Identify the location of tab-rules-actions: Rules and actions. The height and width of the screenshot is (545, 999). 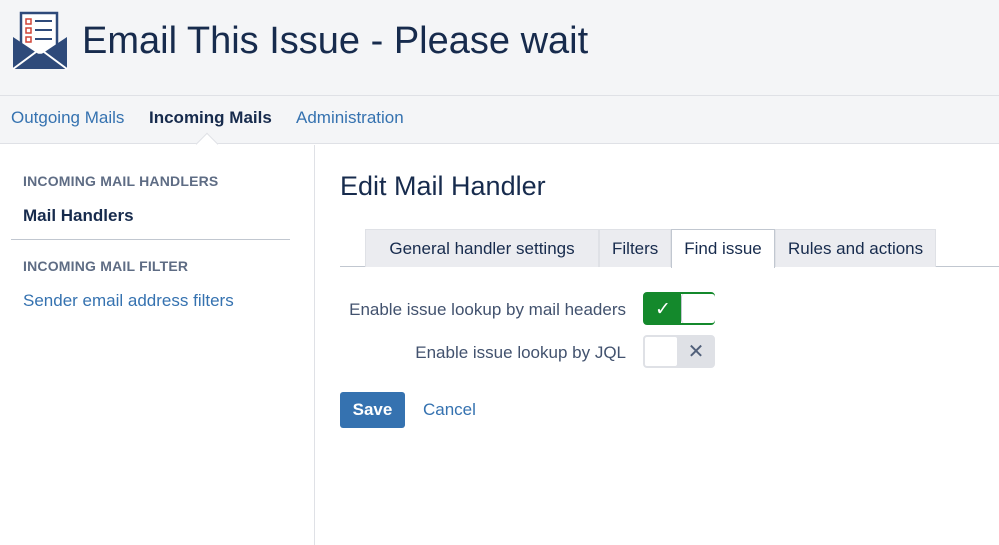
(855, 248).